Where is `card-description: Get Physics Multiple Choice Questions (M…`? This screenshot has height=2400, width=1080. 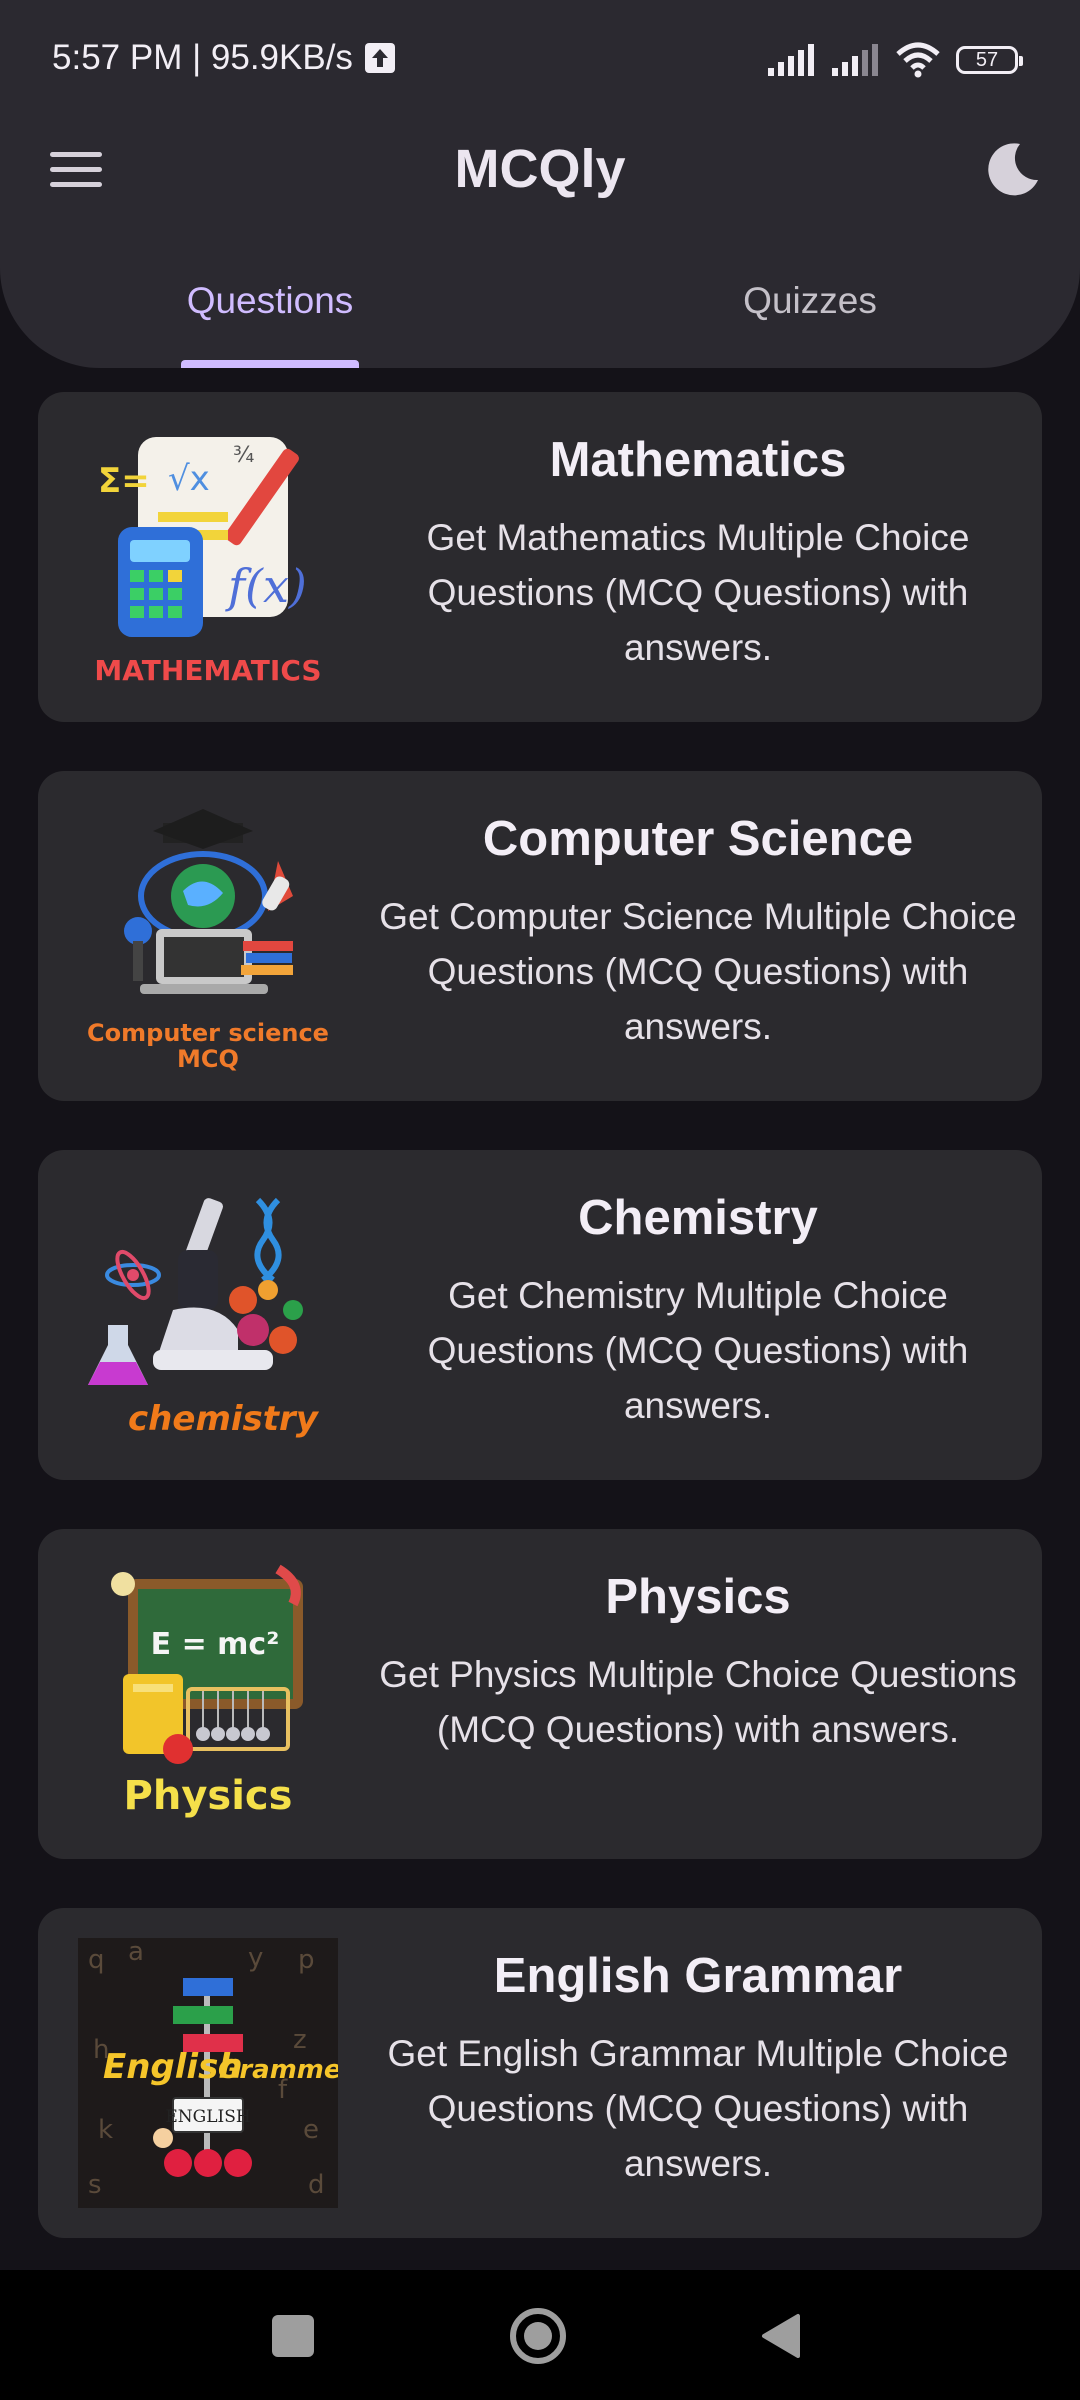
card-description: Get Physics Multiple Choice Questions (M… is located at coordinates (698, 1702).